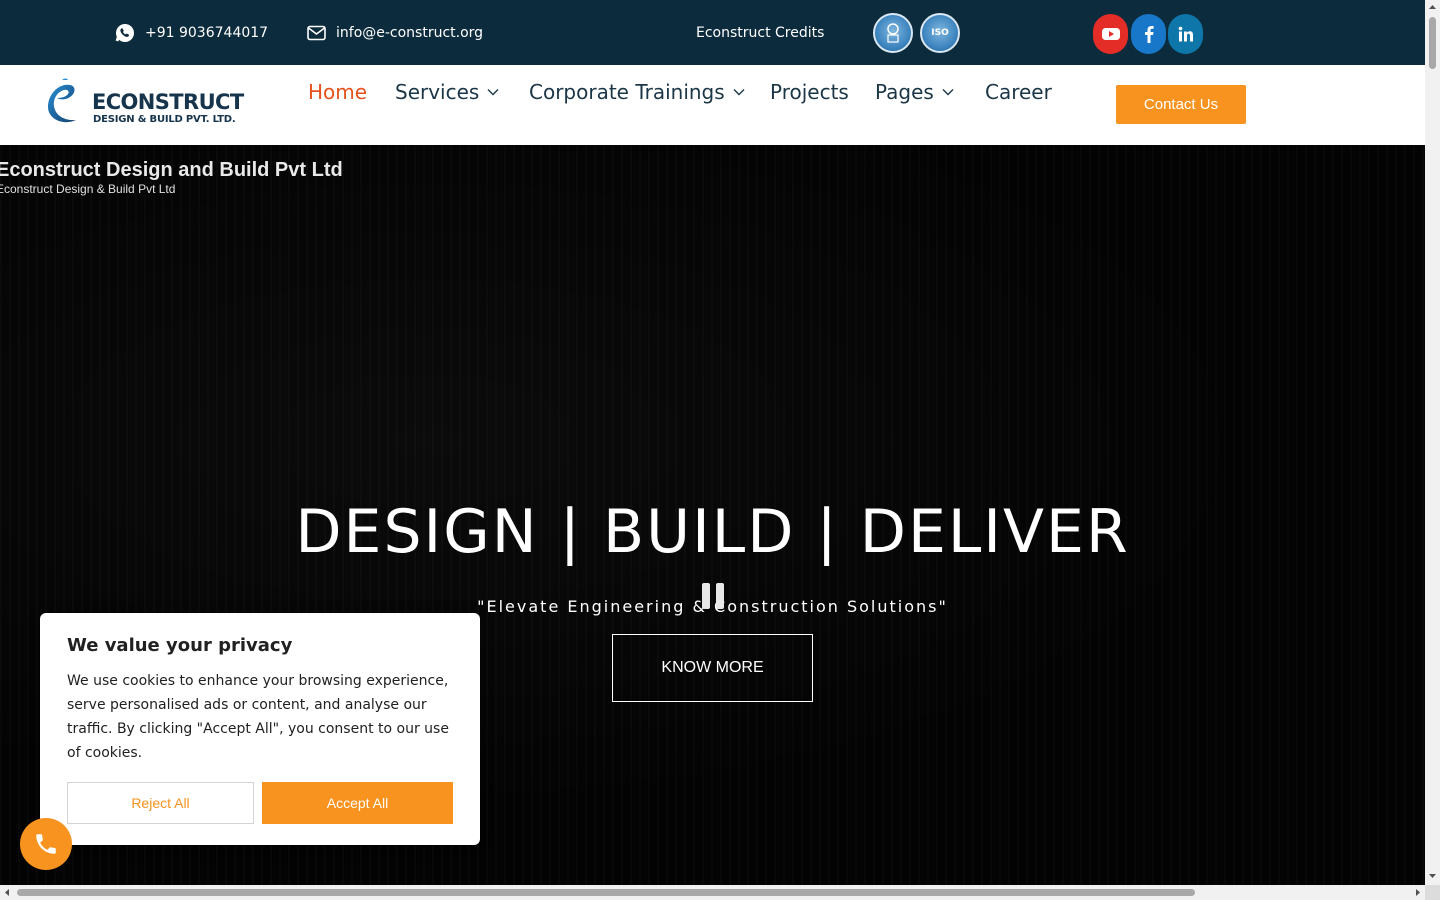 The image size is (1440, 900). I want to click on youtube-icon, so click(1110, 34).